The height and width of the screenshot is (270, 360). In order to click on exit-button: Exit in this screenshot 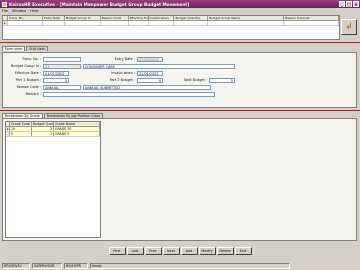, I will do `click(243, 251)`.